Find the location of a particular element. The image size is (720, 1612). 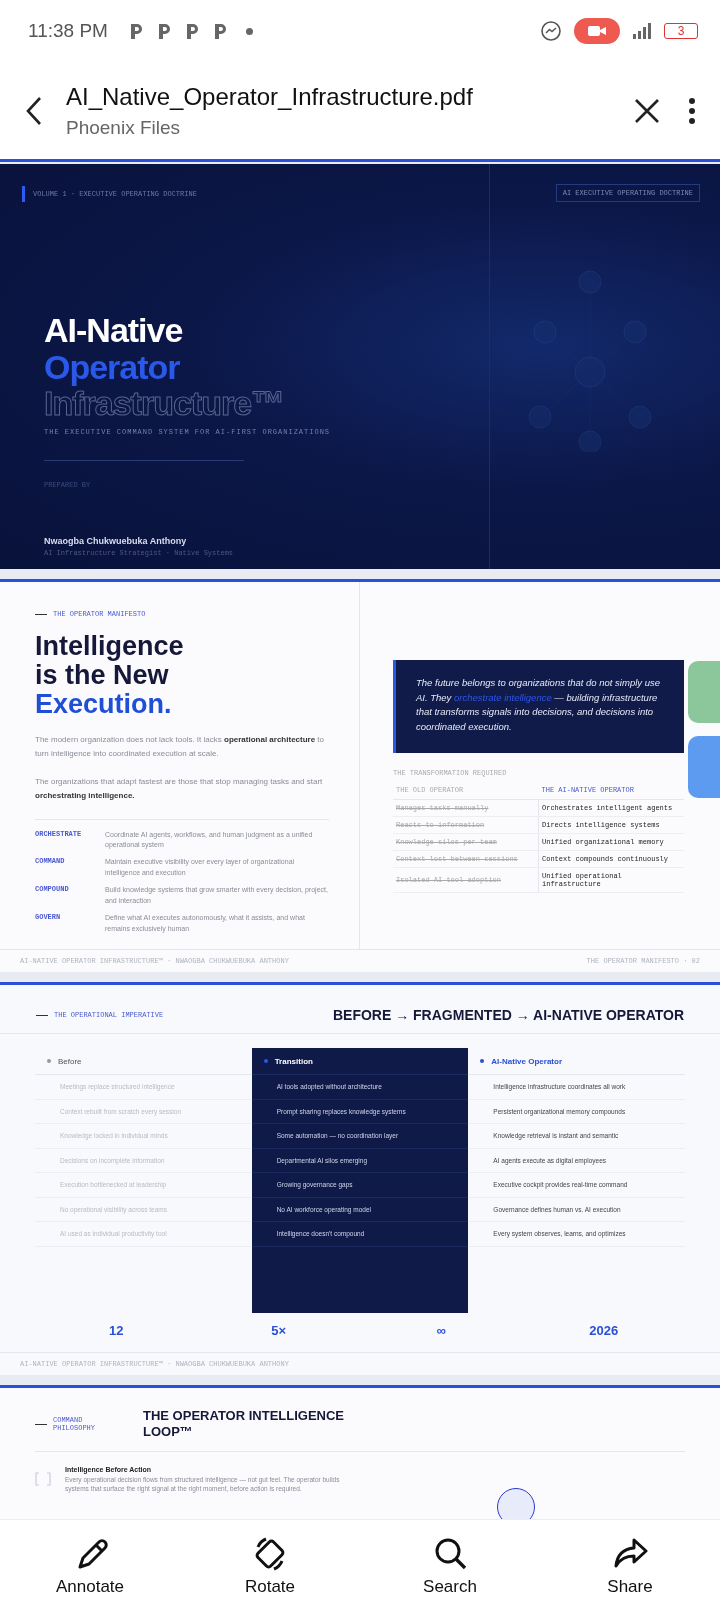

toolbar-button: Share is located at coordinates (630, 1566).